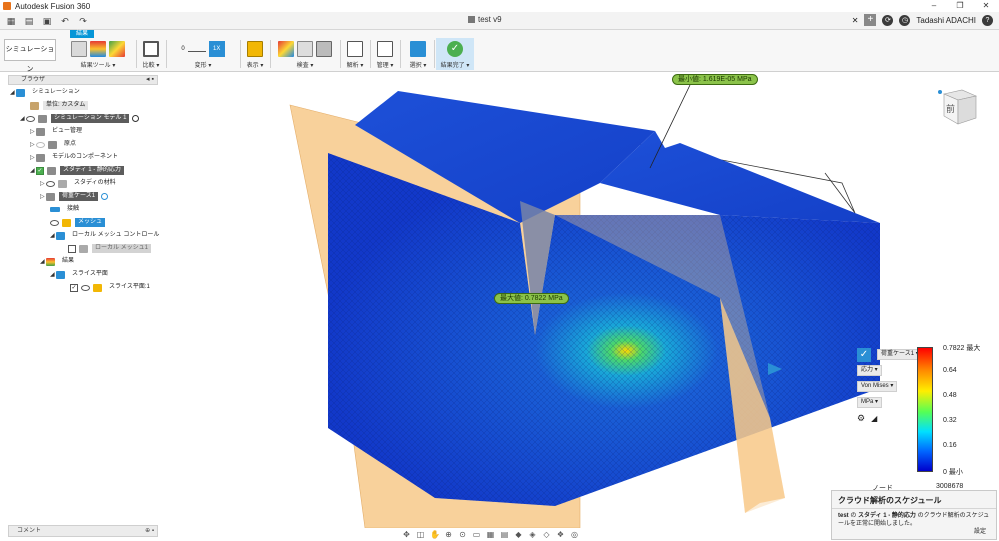 The image size is (999, 541). What do you see at coordinates (946, 20) in the screenshot?
I see `user-name: Tadashi ADACHI` at bounding box center [946, 20].